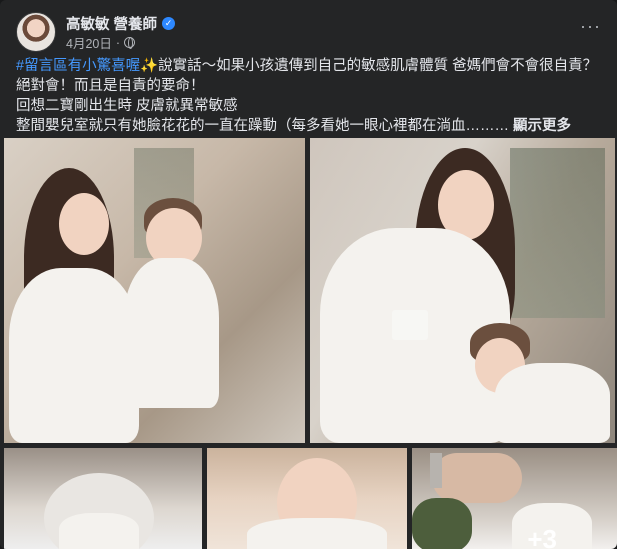 Image resolution: width=617 pixels, height=549 pixels. What do you see at coordinates (149, 66) in the screenshot?
I see `sparkle-emoji: ✨` at bounding box center [149, 66].